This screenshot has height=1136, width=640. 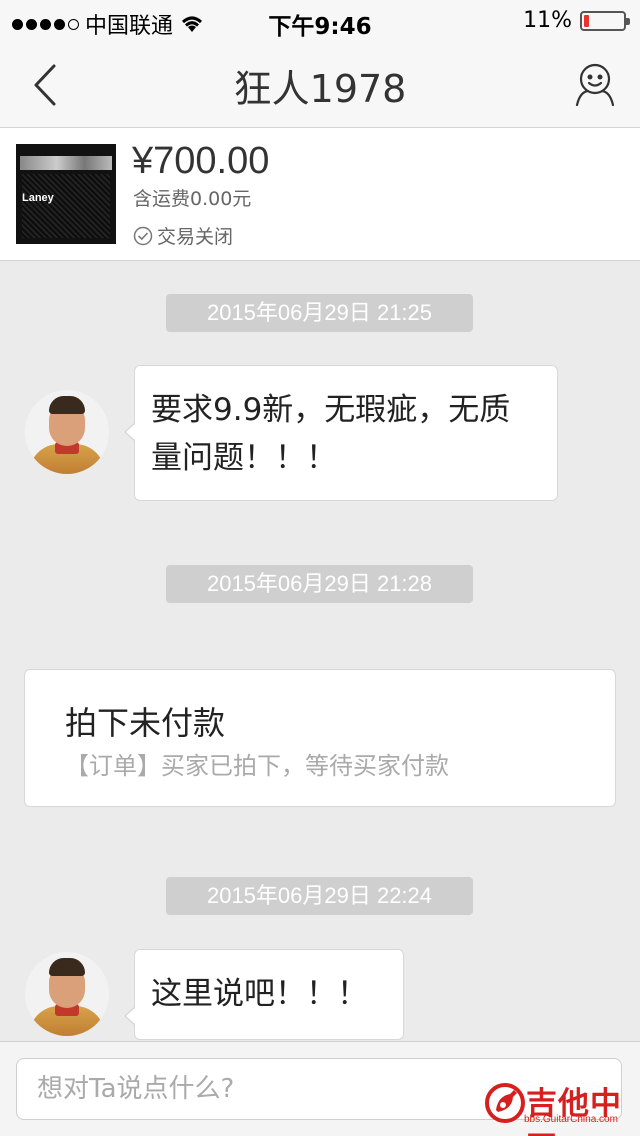 I want to click on guitar-logo-icon, so click(x=505, y=1103).